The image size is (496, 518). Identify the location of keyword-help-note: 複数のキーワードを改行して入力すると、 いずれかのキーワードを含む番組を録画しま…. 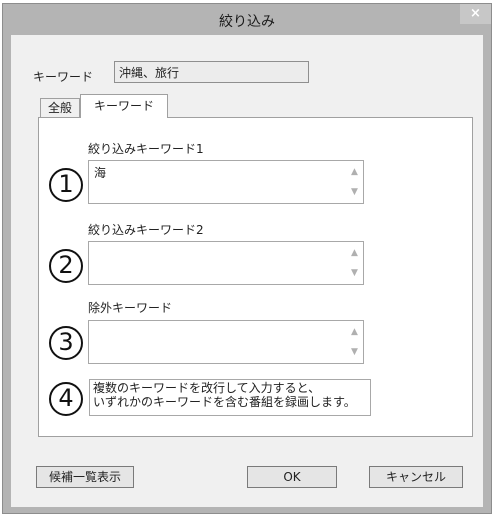
(230, 397).